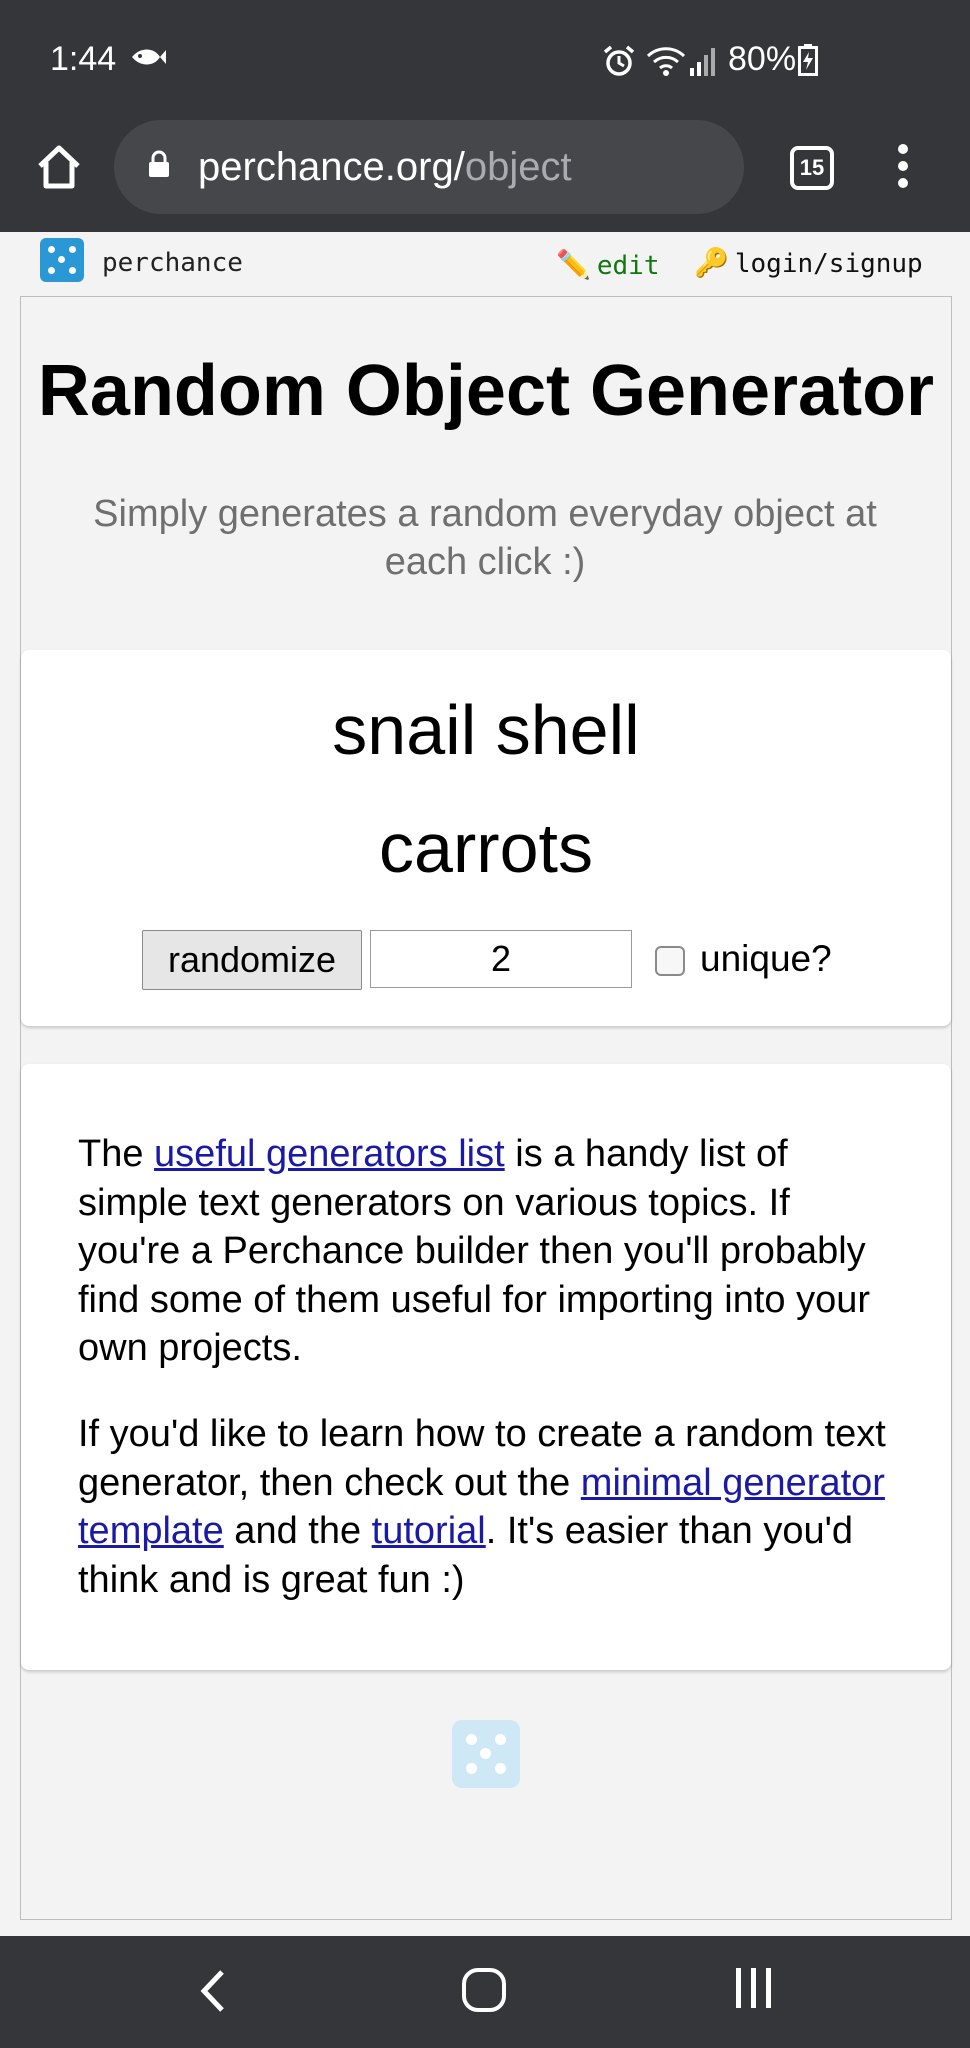 Image resolution: width=970 pixels, height=2048 pixels. Describe the element at coordinates (485, 59) in the screenshot. I see `status-bar: 1:44 80%` at that location.